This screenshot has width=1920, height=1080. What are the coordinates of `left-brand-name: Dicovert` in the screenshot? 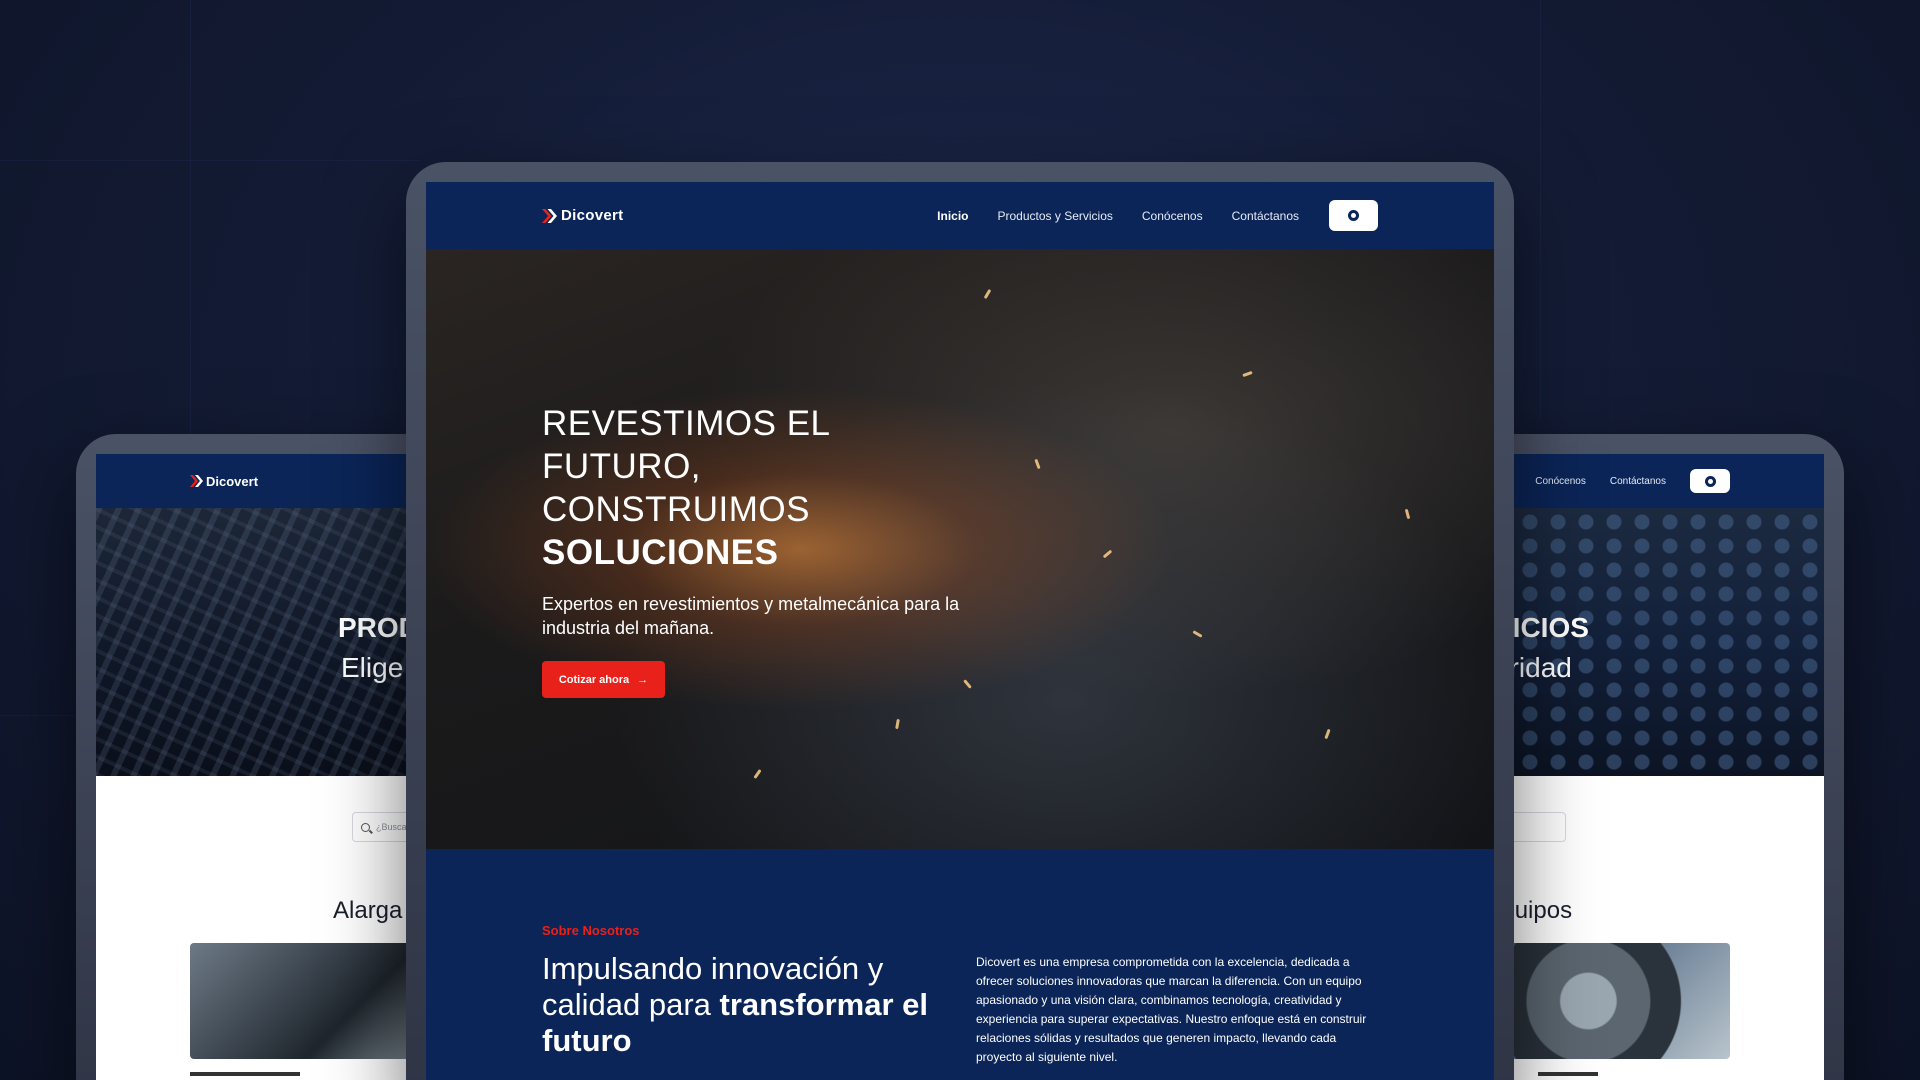 It's located at (232, 481).